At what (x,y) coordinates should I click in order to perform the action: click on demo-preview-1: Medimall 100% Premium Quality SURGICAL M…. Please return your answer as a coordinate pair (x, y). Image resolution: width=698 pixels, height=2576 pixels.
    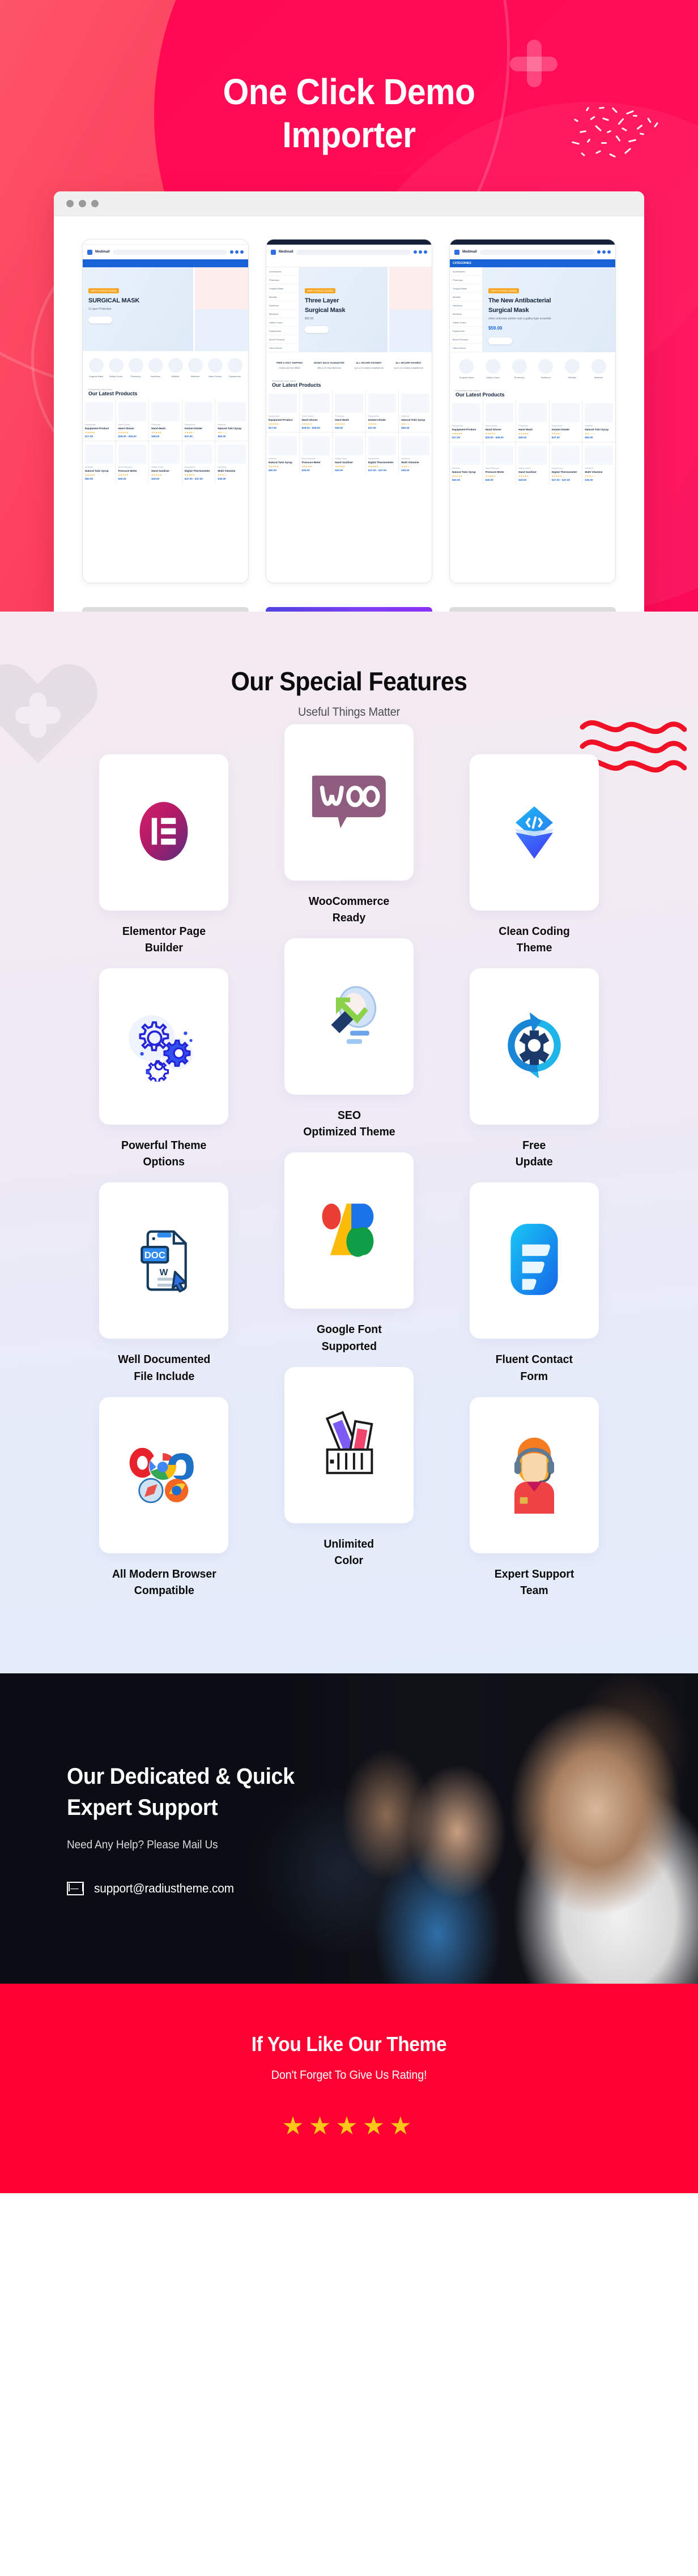
    Looking at the image, I should click on (166, 411).